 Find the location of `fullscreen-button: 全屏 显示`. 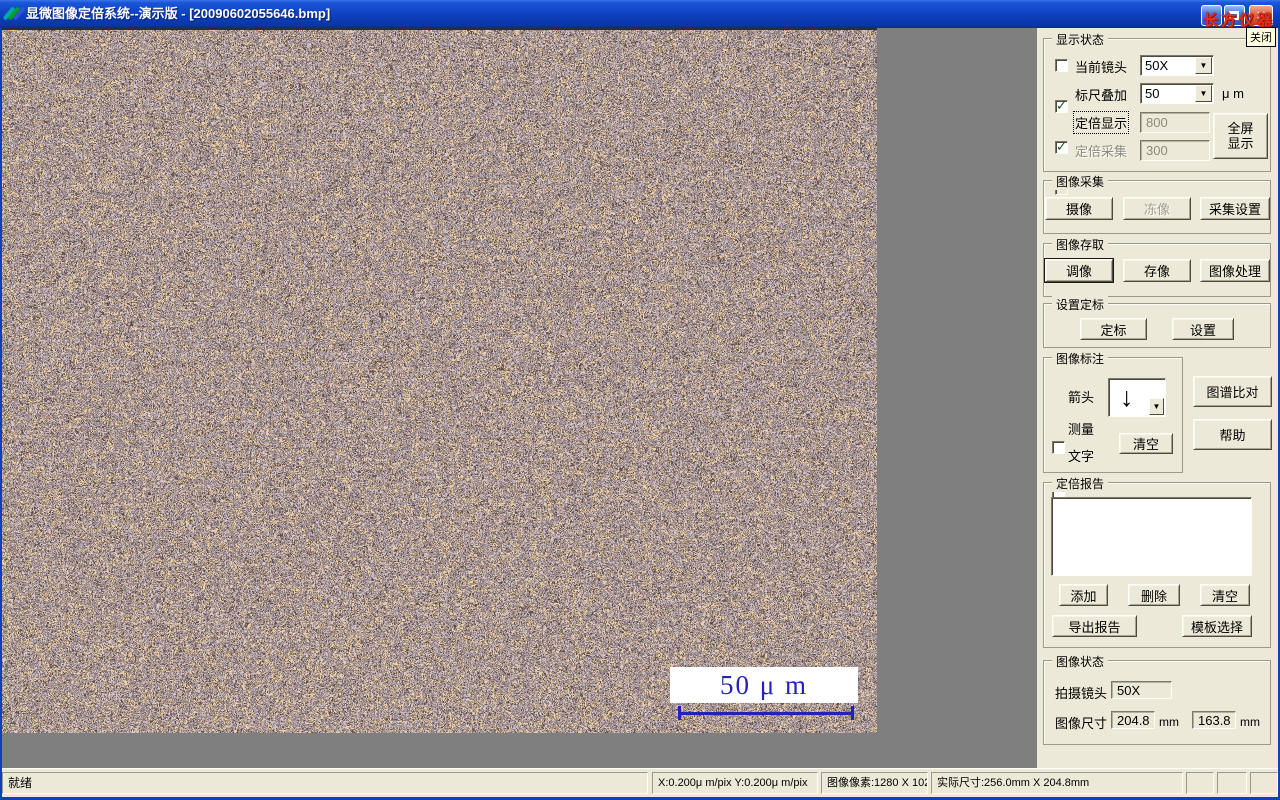

fullscreen-button: 全屏 显示 is located at coordinates (1240, 136).